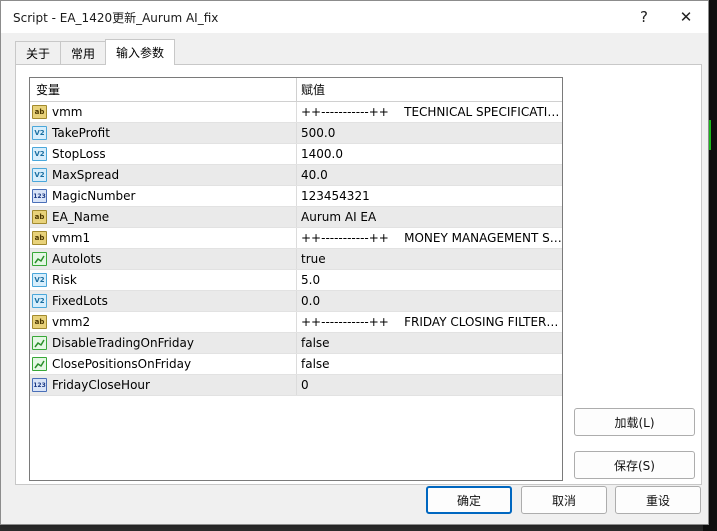 This screenshot has width=717, height=531. What do you see at coordinates (140, 52) in the screenshot?
I see `tab-inputs: 输入参数` at bounding box center [140, 52].